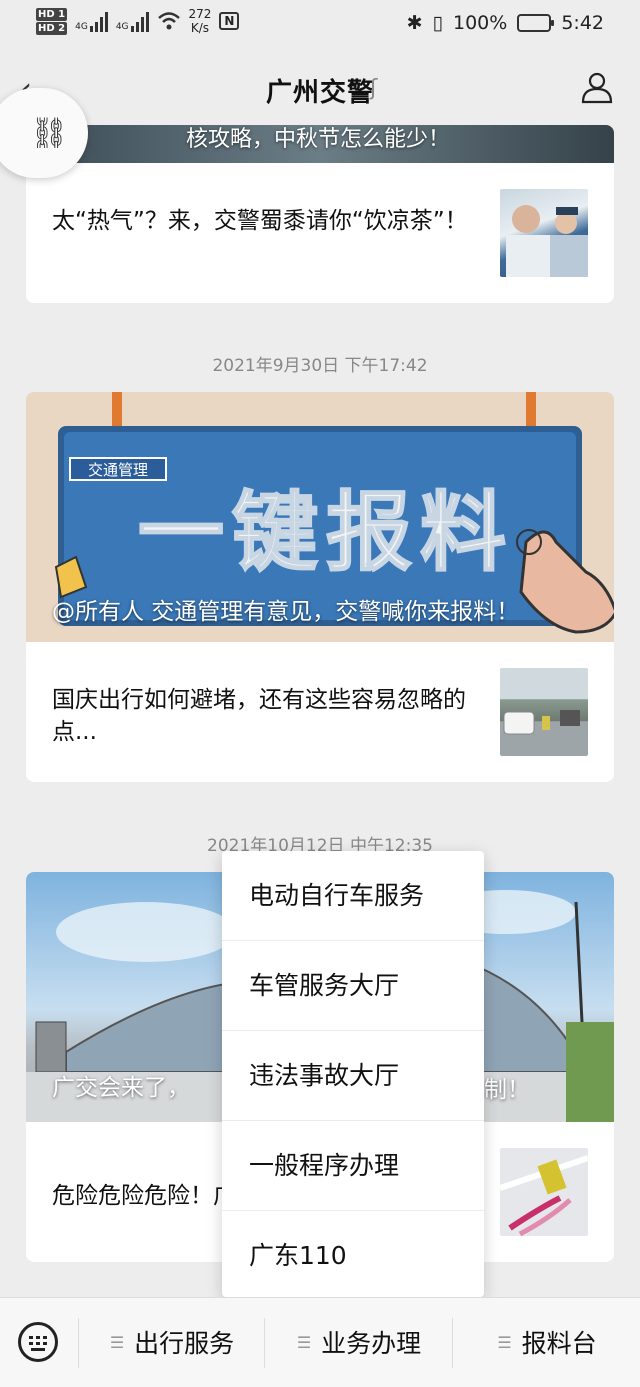 The image size is (640, 1387). What do you see at coordinates (559, 1343) in the screenshot?
I see `tab-label: 报料台` at bounding box center [559, 1343].